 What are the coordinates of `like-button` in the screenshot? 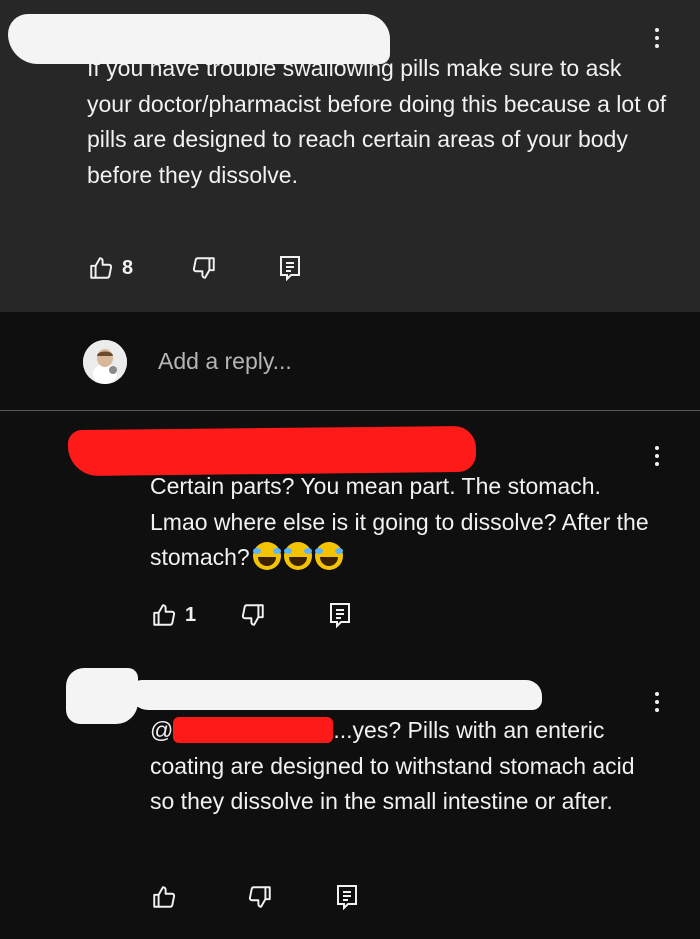 It's located at (164, 897).